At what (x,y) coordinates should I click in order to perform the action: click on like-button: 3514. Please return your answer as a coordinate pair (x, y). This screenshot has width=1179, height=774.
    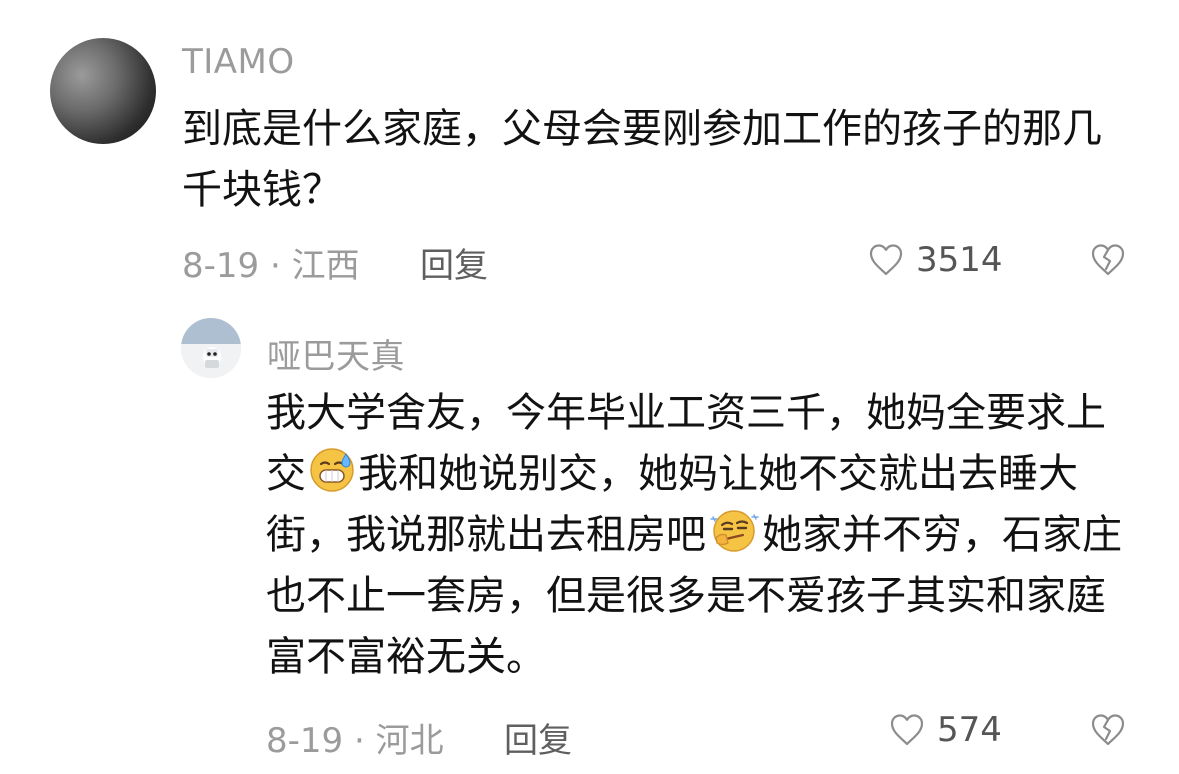
    Looking at the image, I should click on (934, 260).